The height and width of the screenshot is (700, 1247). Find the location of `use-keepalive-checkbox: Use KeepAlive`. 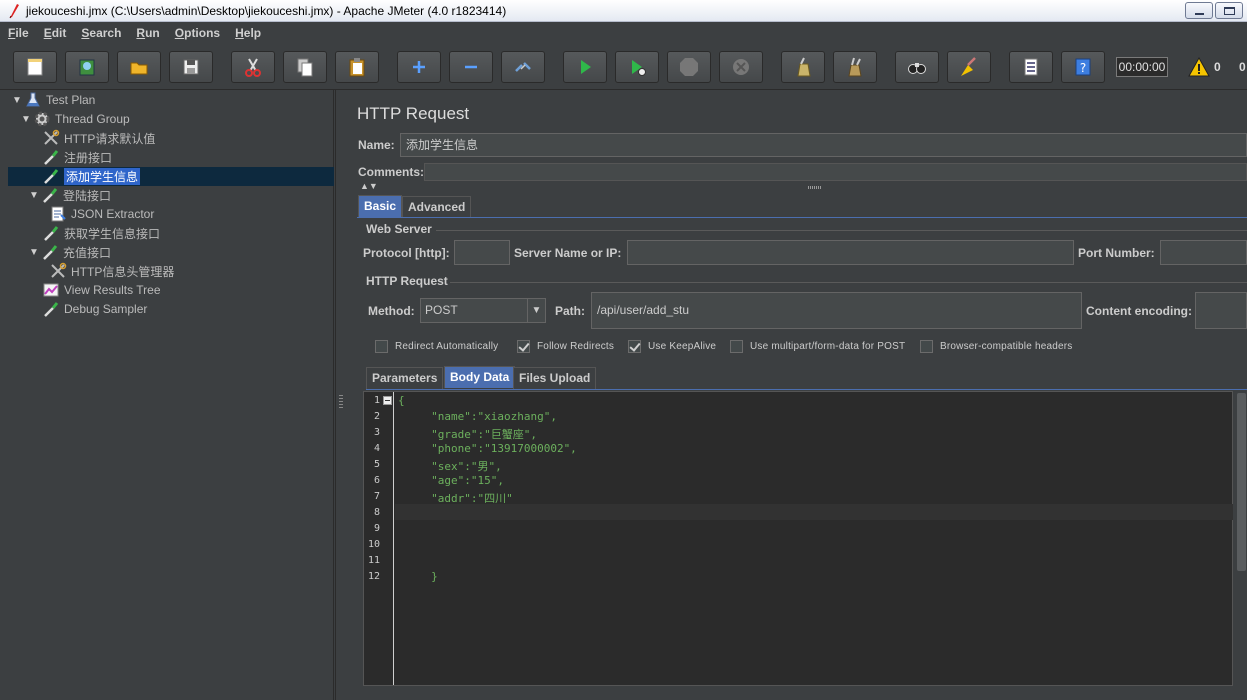

use-keepalive-checkbox: Use KeepAlive is located at coordinates (672, 346).